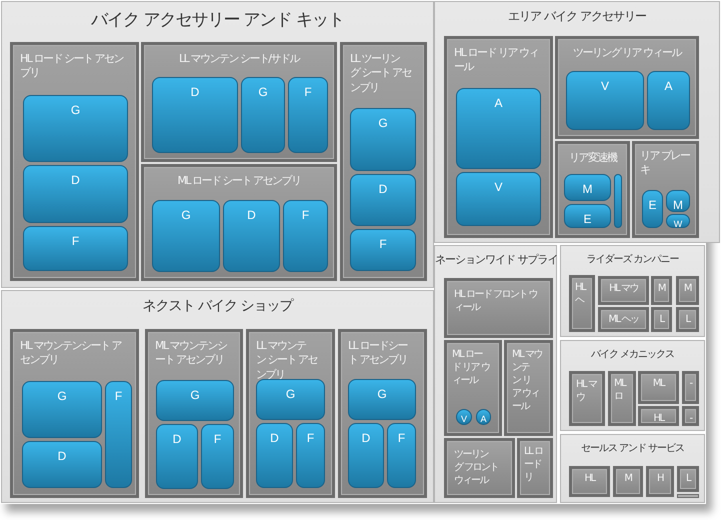 The image size is (721, 520). What do you see at coordinates (218, 20) in the screenshot?
I see `group-title: バイク アクセサリー アンド キット` at bounding box center [218, 20].